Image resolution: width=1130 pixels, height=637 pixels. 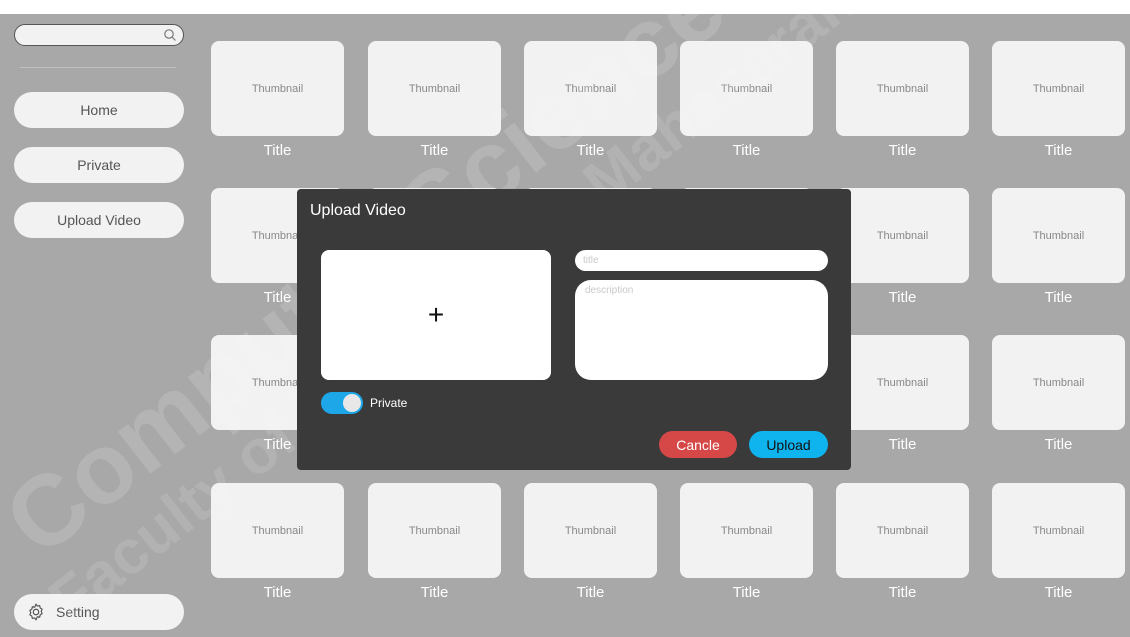 I want to click on private-toggle, so click(x=342, y=403).